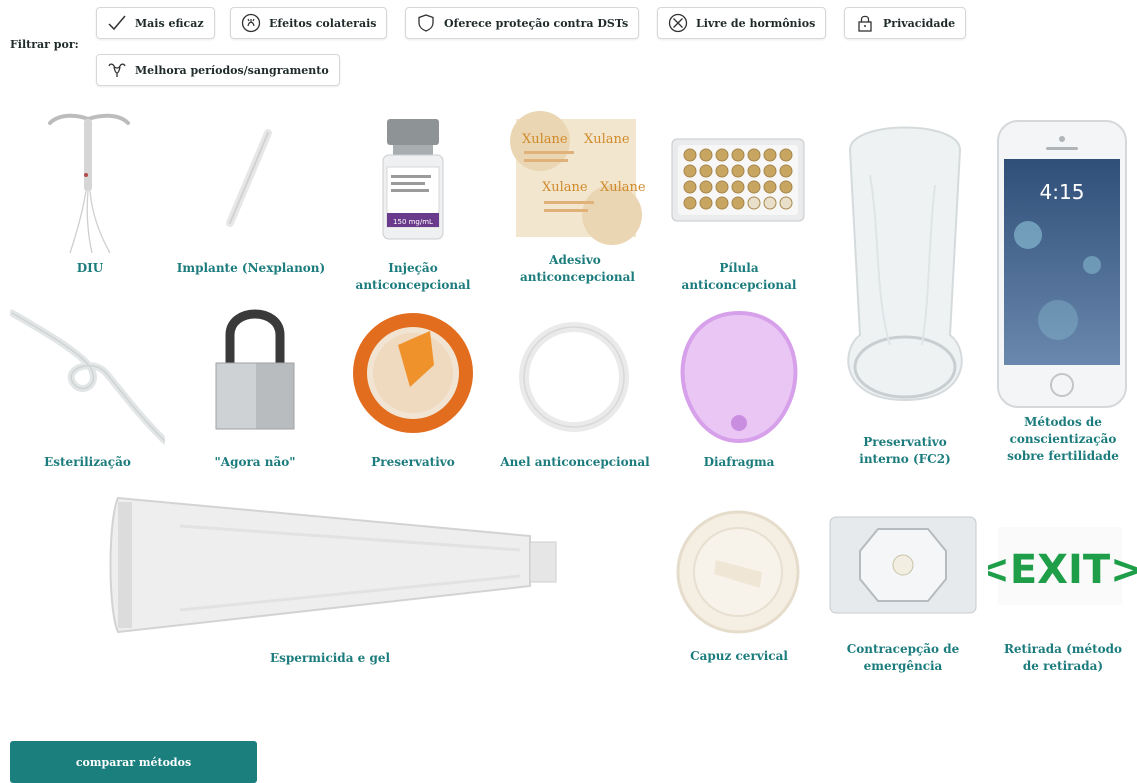  Describe the element at coordinates (413, 222) in the screenshot. I see `svg-text: 150 mg/mL` at that location.